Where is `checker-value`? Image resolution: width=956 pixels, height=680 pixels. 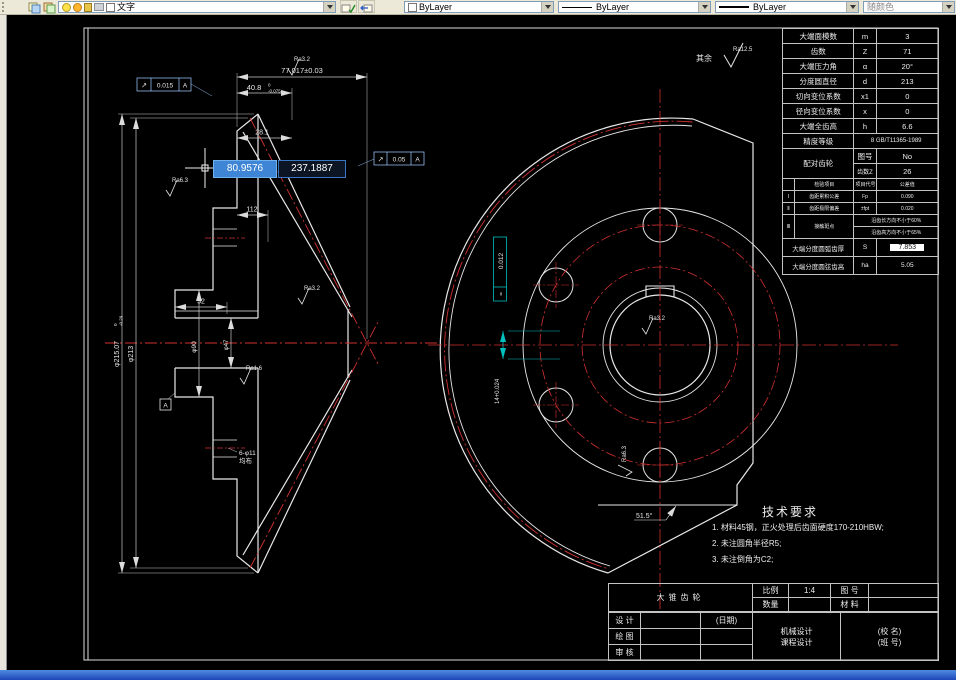
checker-value is located at coordinates (670, 652).